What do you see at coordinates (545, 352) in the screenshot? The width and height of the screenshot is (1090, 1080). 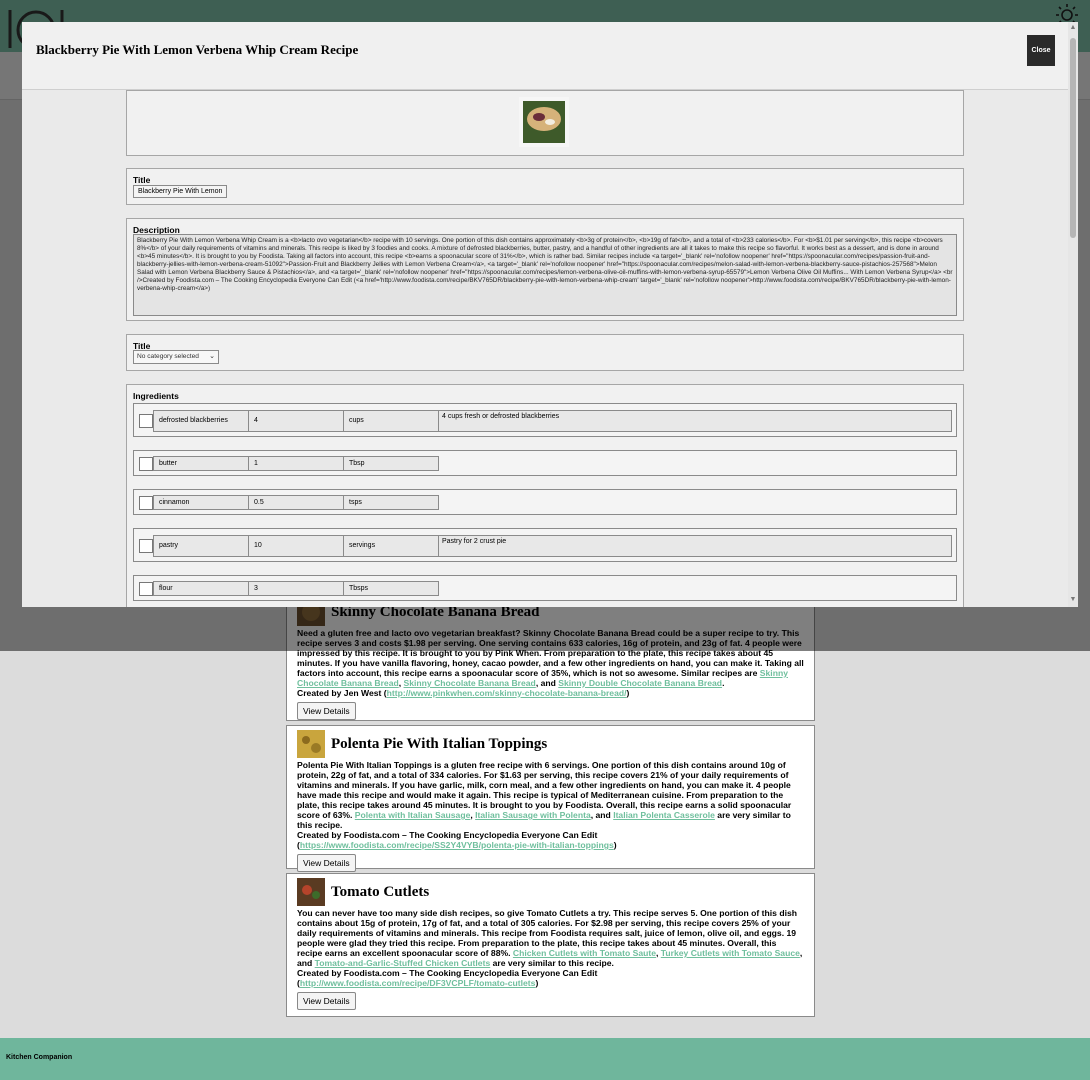 I see `category-section: Title No category selected ⌄` at bounding box center [545, 352].